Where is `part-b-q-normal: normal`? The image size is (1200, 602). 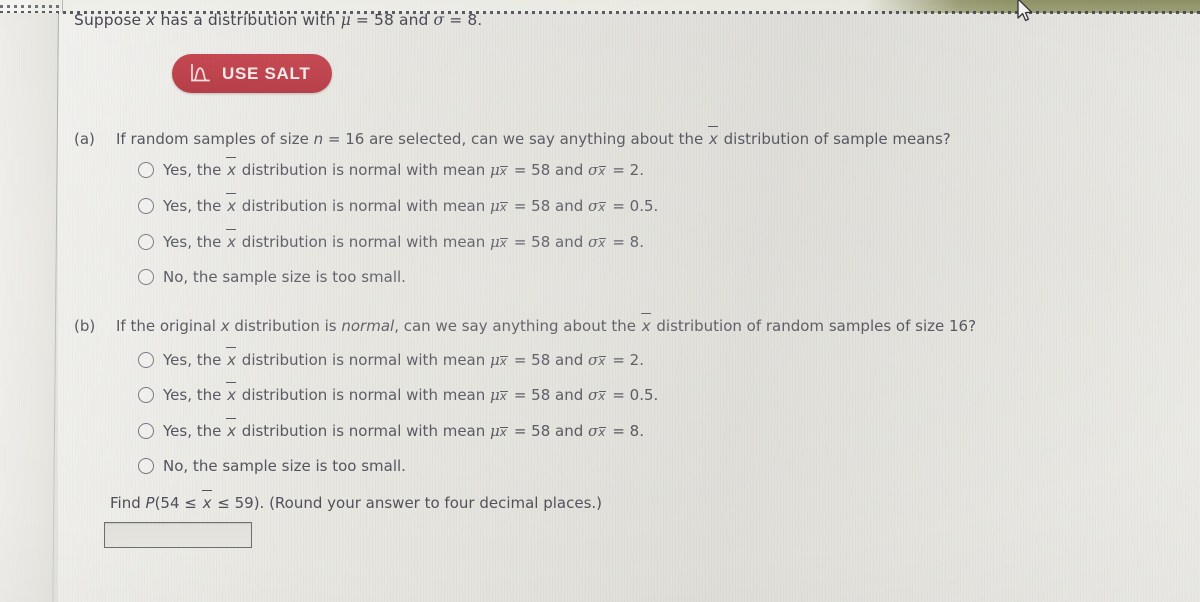 part-b-q-normal: normal is located at coordinates (368, 326).